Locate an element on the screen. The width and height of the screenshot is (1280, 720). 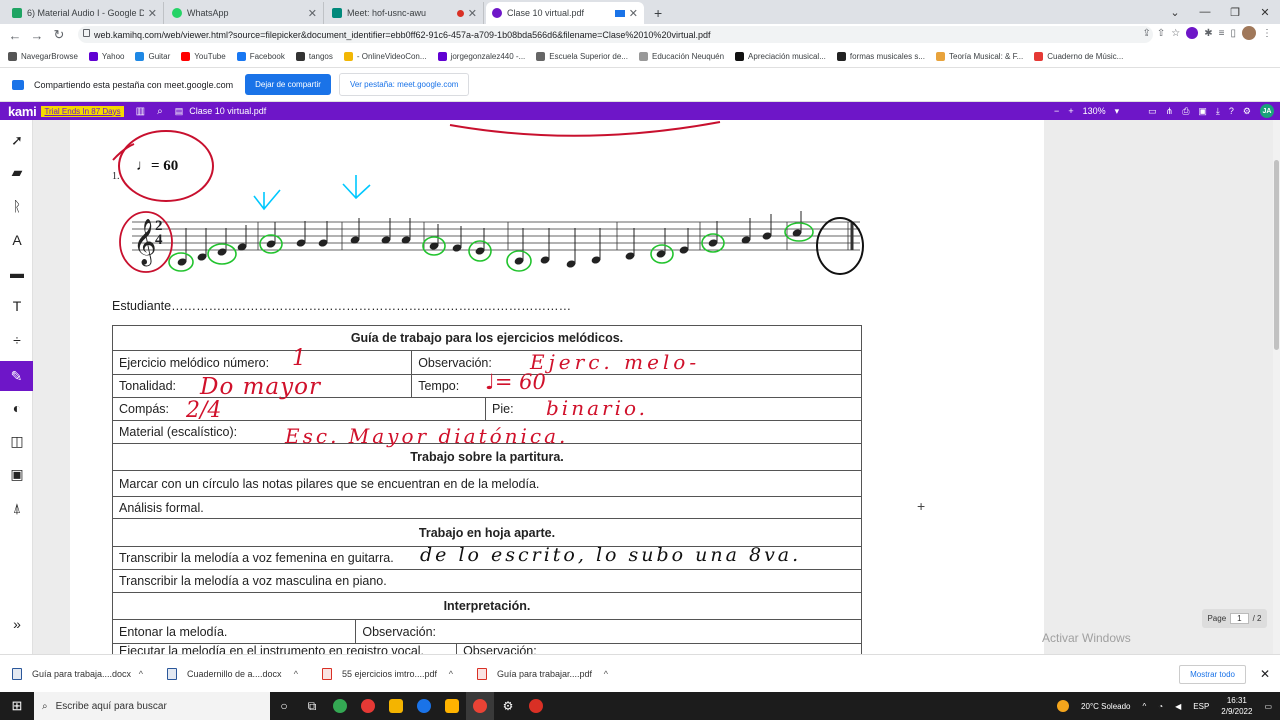
table-section-row: Trabajo en hoja aparte. is located at coordinates (487, 533).